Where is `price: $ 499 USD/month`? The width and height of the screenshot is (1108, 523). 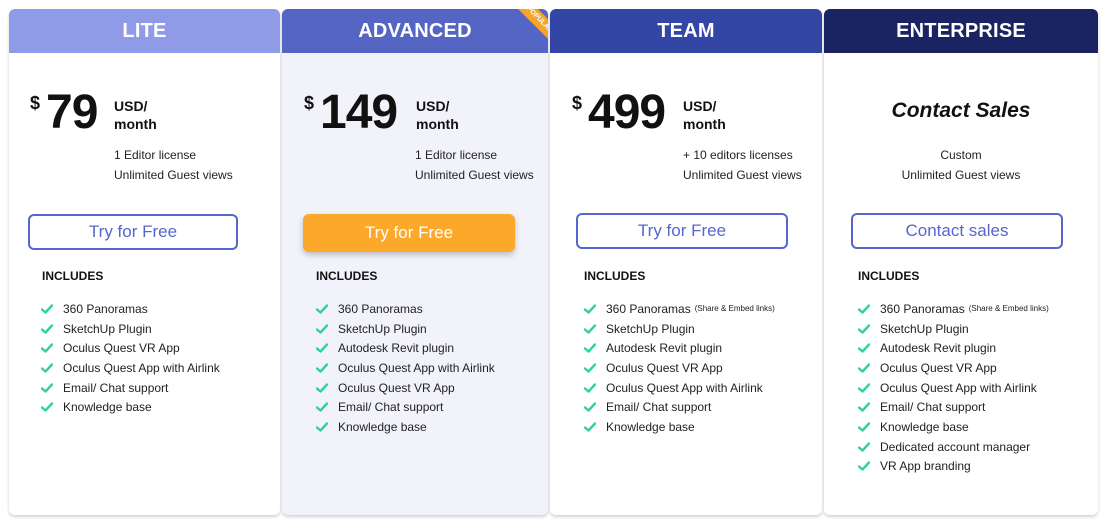
price: $ 499 USD/month is located at coordinates (692, 112).